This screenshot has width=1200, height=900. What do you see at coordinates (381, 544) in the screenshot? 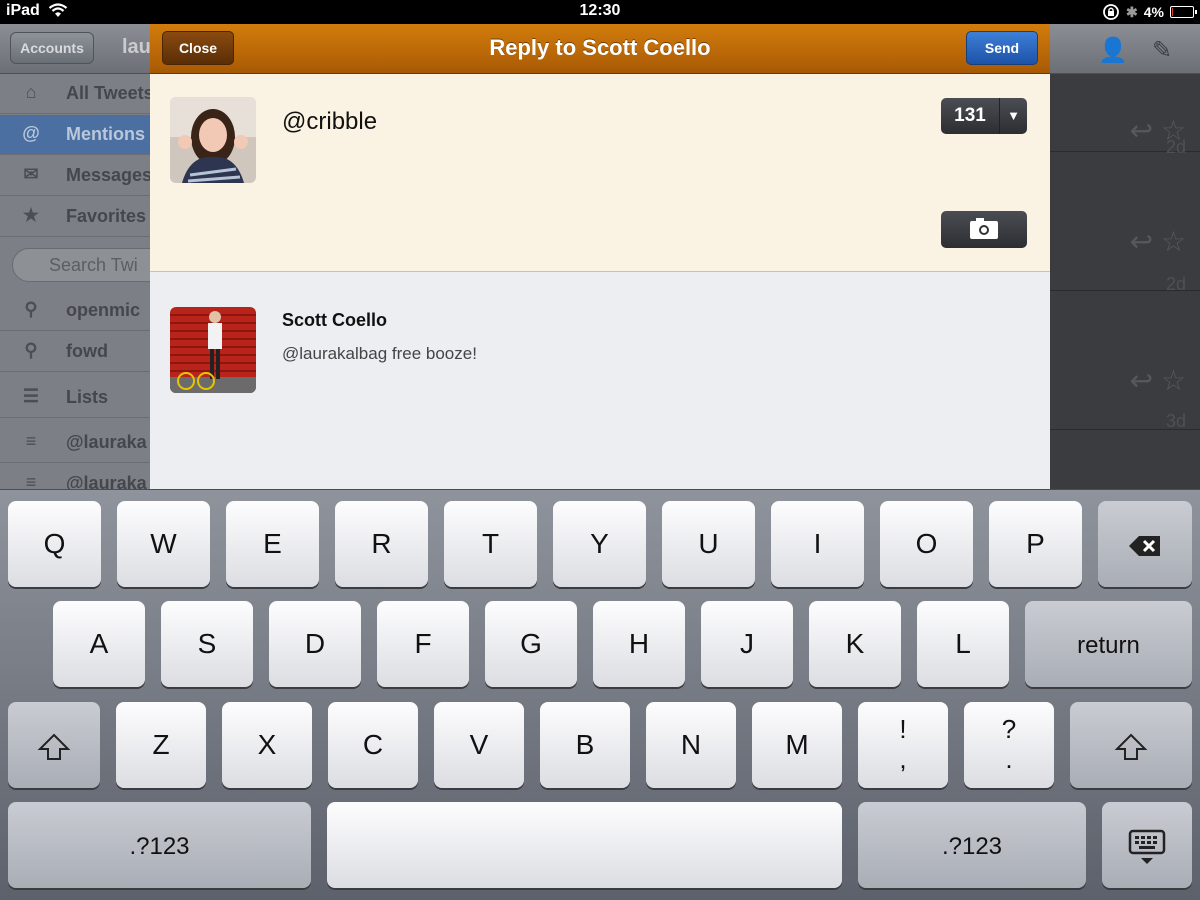
I see `key-r: R` at bounding box center [381, 544].